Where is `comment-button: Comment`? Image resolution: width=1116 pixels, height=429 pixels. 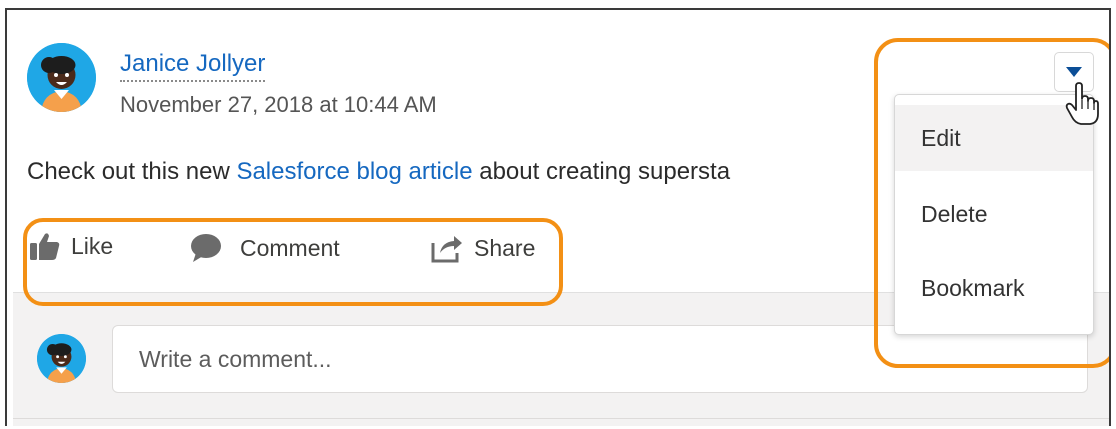 comment-button: Comment is located at coordinates (265, 248).